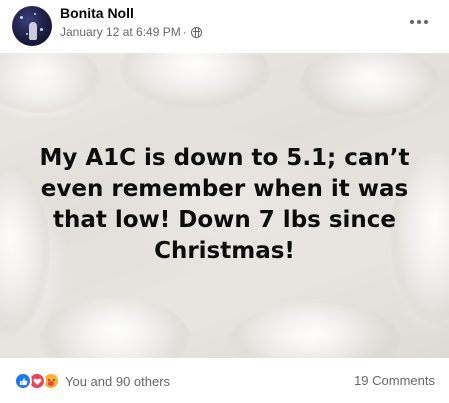 The width and height of the screenshot is (449, 403). What do you see at coordinates (224, 380) in the screenshot?
I see `post-footer: You and 90 others 19 Comments` at bounding box center [224, 380].